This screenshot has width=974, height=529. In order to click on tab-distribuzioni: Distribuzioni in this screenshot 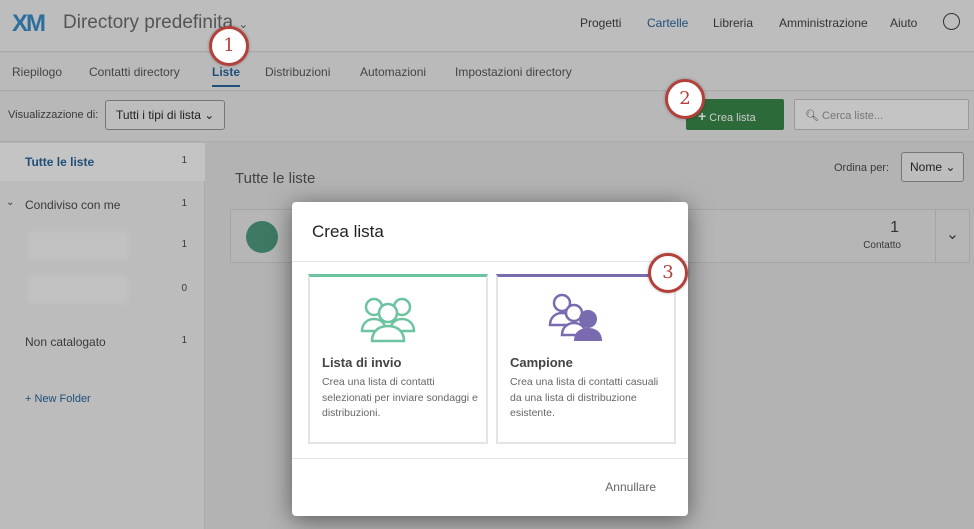, I will do `click(297, 72)`.